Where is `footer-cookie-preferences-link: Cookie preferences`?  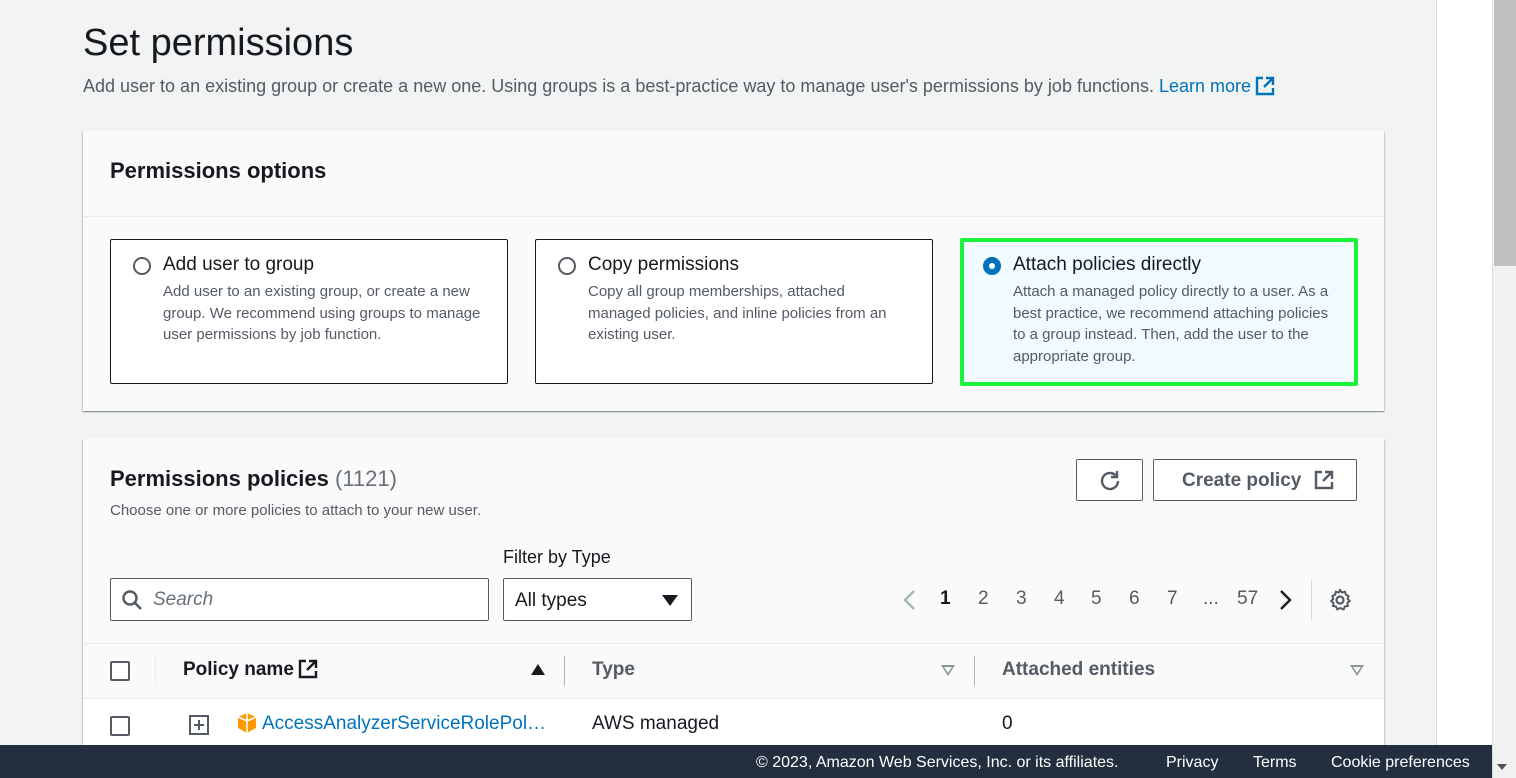 footer-cookie-preferences-link: Cookie preferences is located at coordinates (1400, 763).